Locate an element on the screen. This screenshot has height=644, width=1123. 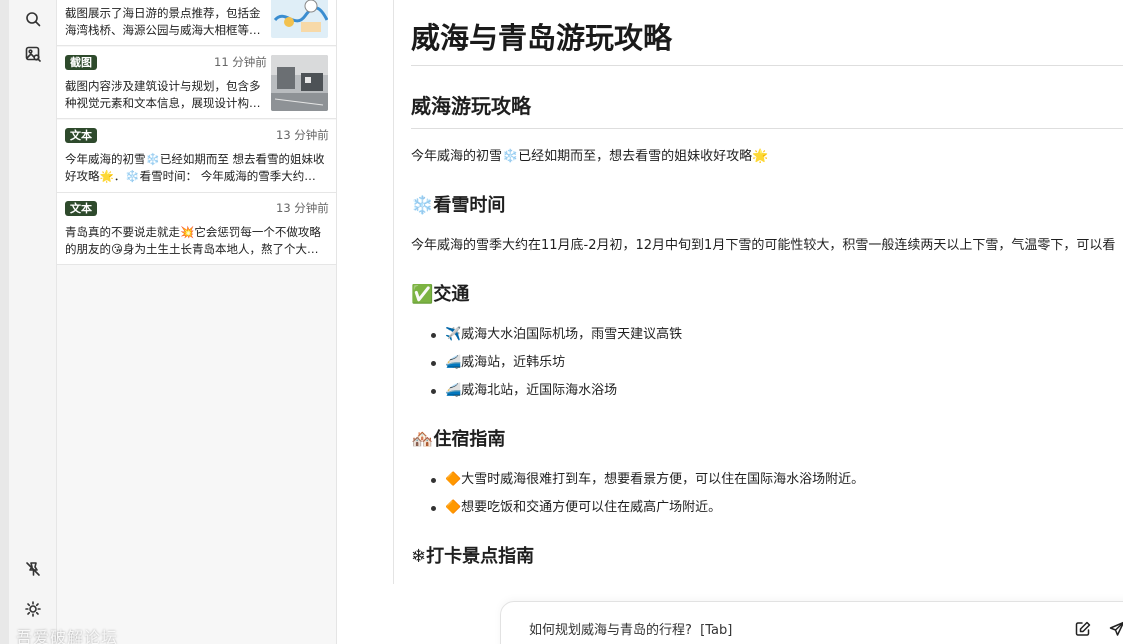
lodging-item: 🔶想要吃饭和交通方便可以住在威高广场附近。 is located at coordinates (576, 508).